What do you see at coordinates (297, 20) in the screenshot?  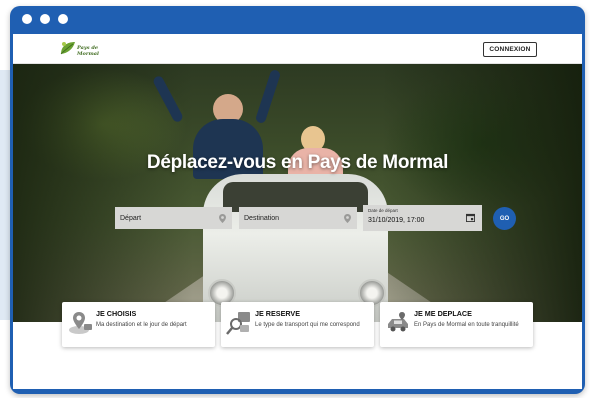 I see `window-titlebar` at bounding box center [297, 20].